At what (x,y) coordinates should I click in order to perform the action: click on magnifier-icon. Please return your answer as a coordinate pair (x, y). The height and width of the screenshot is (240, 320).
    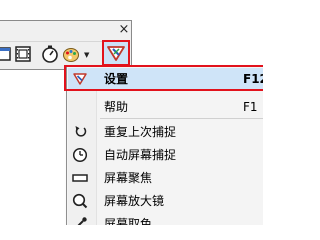
    Looking at the image, I should click on (80, 201).